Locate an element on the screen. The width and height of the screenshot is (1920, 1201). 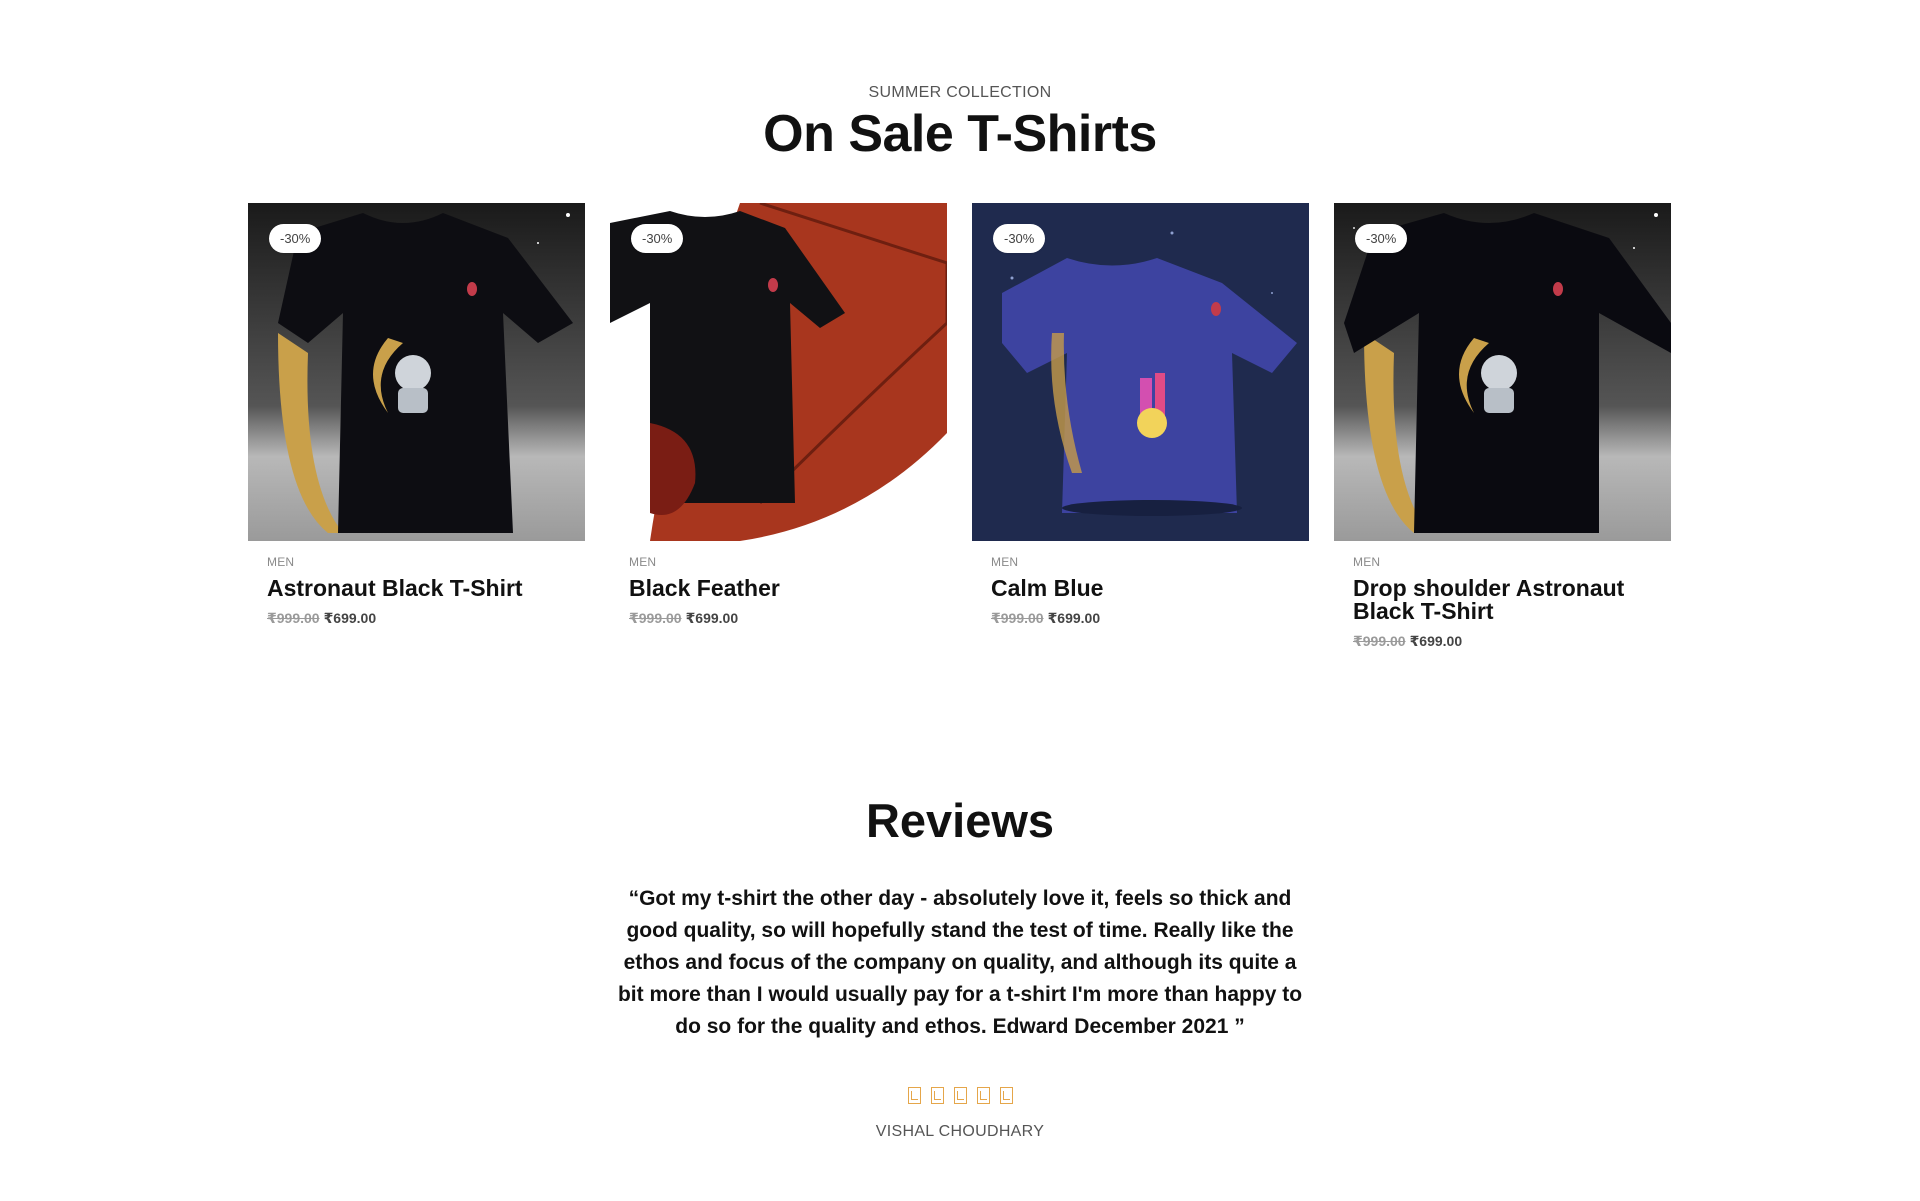
section-subtitle: SUMMER COLLECTION is located at coordinates (960, 92).